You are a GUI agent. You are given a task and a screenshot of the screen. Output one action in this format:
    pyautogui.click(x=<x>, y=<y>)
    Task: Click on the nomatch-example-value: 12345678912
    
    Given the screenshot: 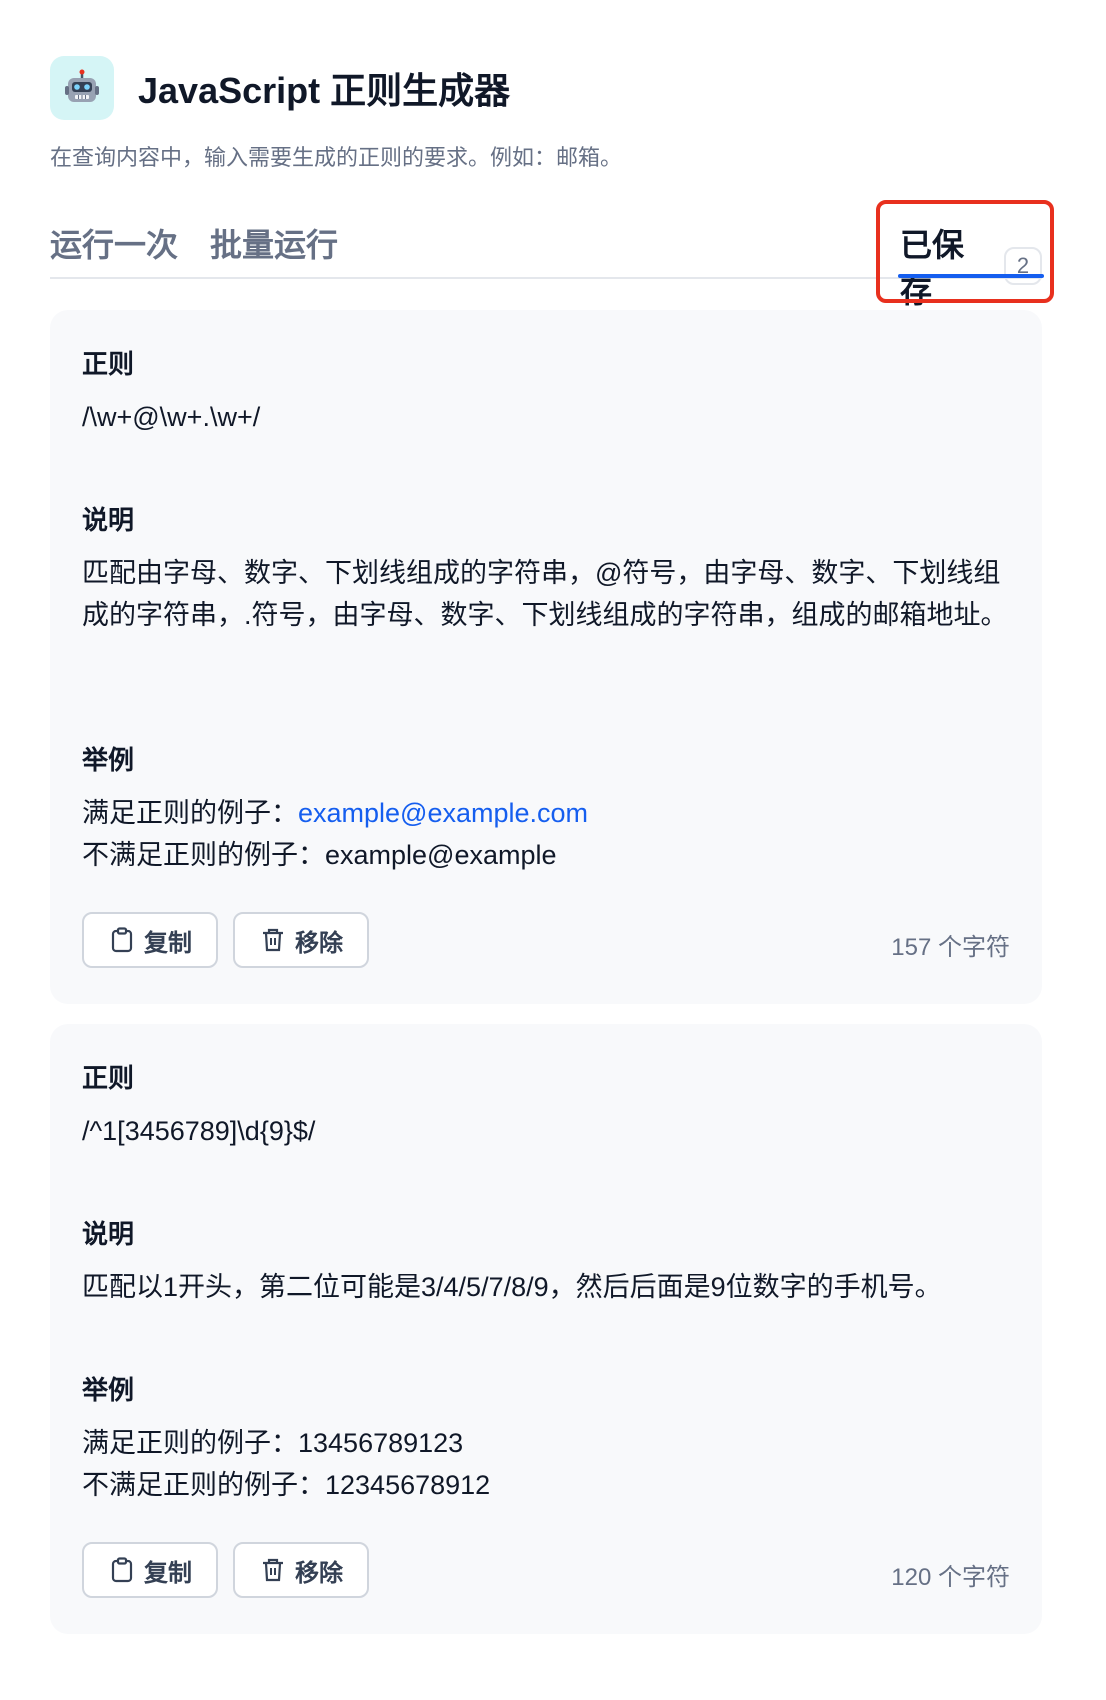 What is the action you would take?
    pyautogui.click(x=408, y=1485)
    